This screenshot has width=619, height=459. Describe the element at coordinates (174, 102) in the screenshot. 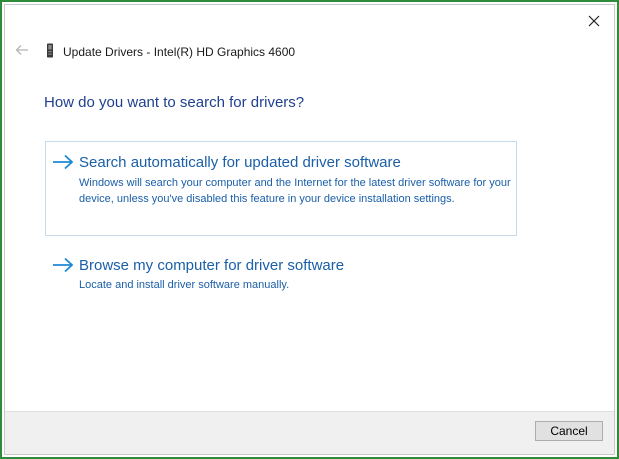

I see `page-heading: How do you want to search for drivers?` at that location.